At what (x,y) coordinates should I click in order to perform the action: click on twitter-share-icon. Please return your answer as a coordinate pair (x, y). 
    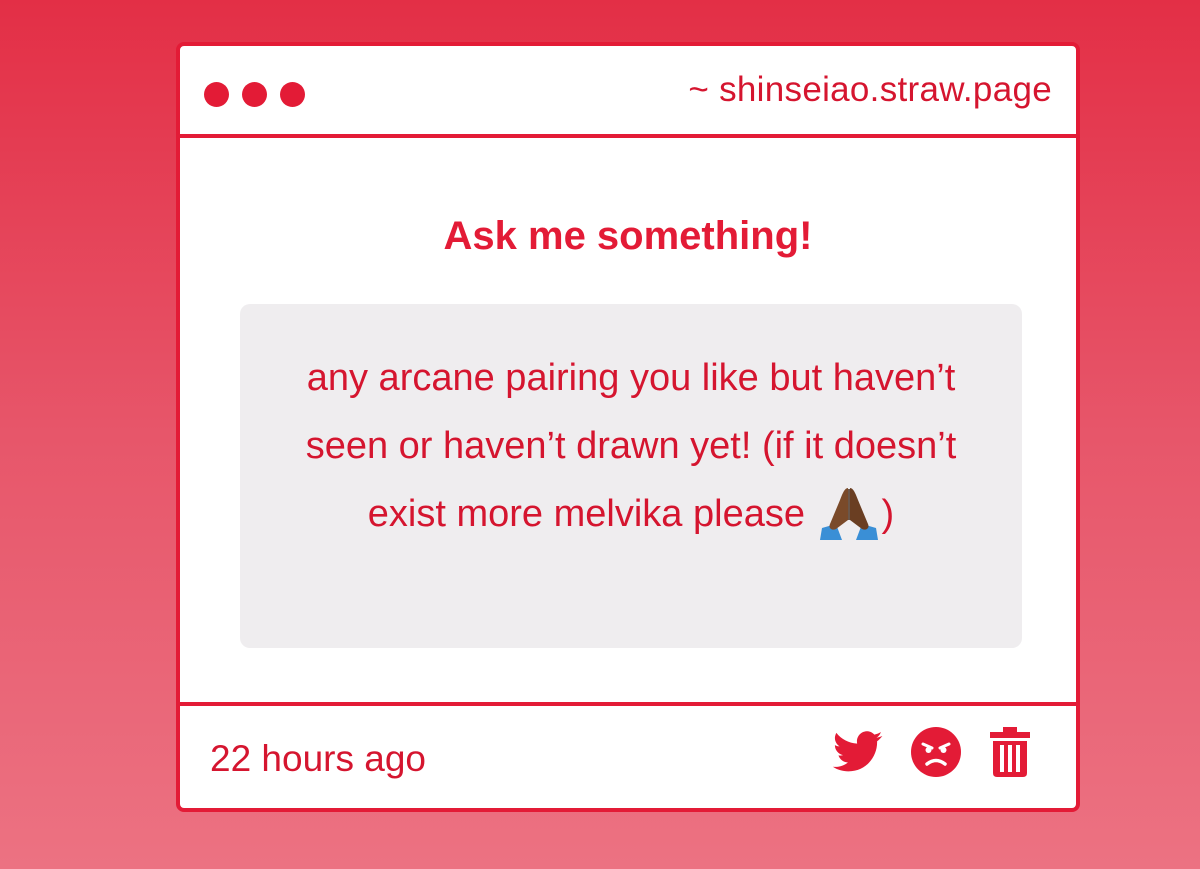
    Looking at the image, I should click on (857, 751).